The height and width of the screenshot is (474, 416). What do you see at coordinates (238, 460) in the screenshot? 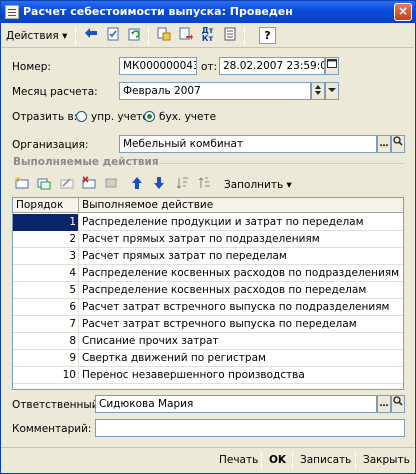
I see `print-button: Печать` at bounding box center [238, 460].